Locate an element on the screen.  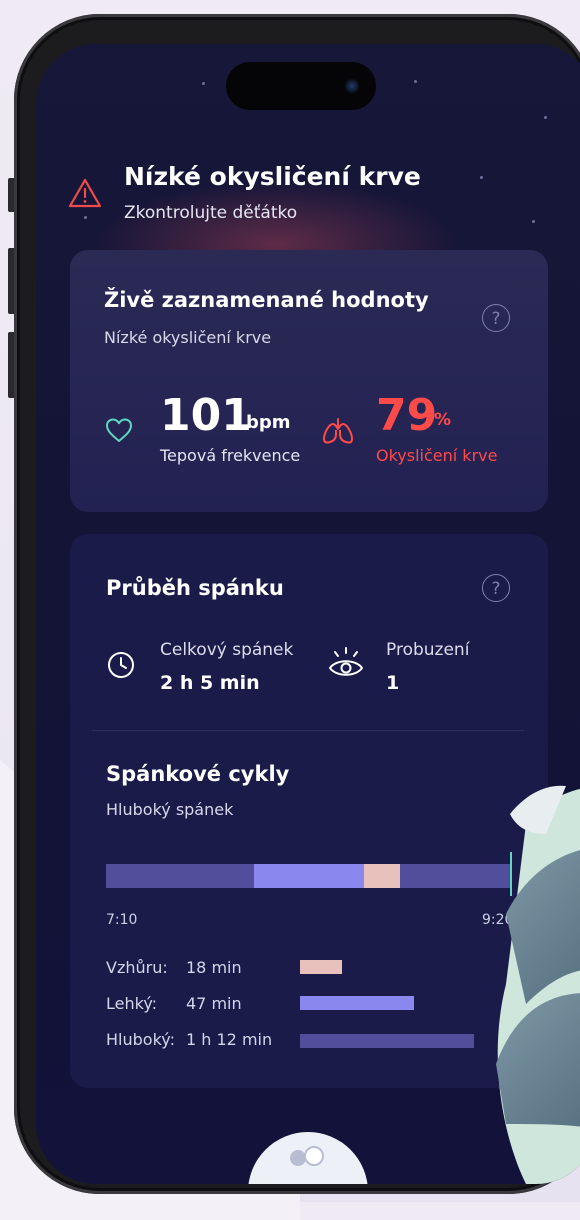
heart-rate-label: Tepová frekvence is located at coordinates (230, 455).